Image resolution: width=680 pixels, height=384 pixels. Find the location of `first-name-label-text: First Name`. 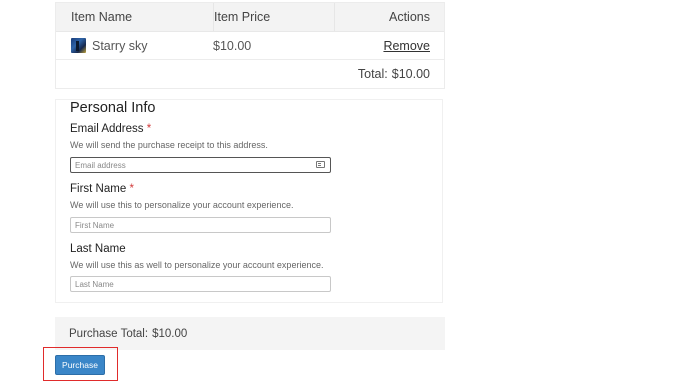

first-name-label-text: First Name is located at coordinates (98, 189).